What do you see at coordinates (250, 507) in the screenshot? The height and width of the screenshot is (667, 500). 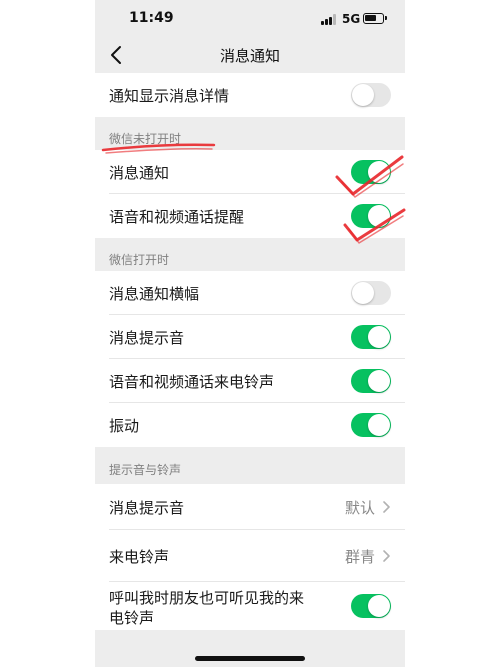 I see `message-sound-select-row: 消息提示音 默认` at bounding box center [250, 507].